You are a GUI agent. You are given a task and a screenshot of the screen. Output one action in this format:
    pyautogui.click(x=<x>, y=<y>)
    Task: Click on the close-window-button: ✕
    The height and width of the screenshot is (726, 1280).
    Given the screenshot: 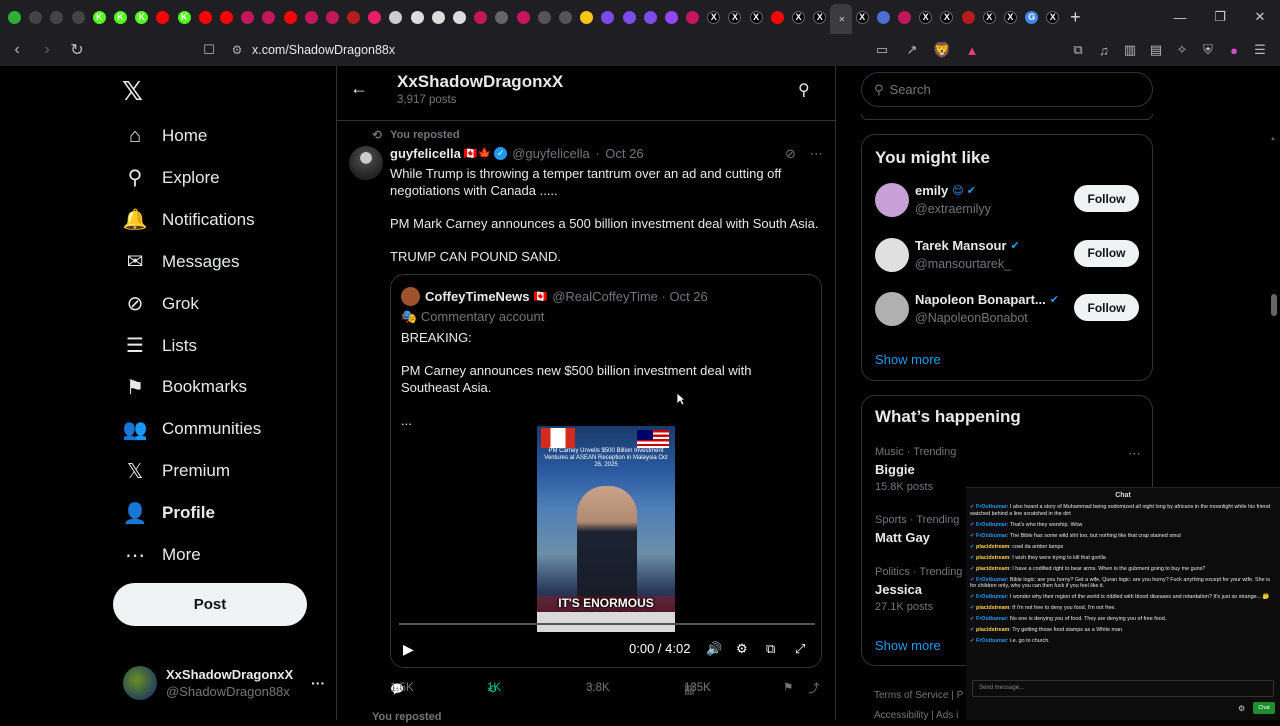 What is the action you would take?
    pyautogui.click(x=1260, y=17)
    